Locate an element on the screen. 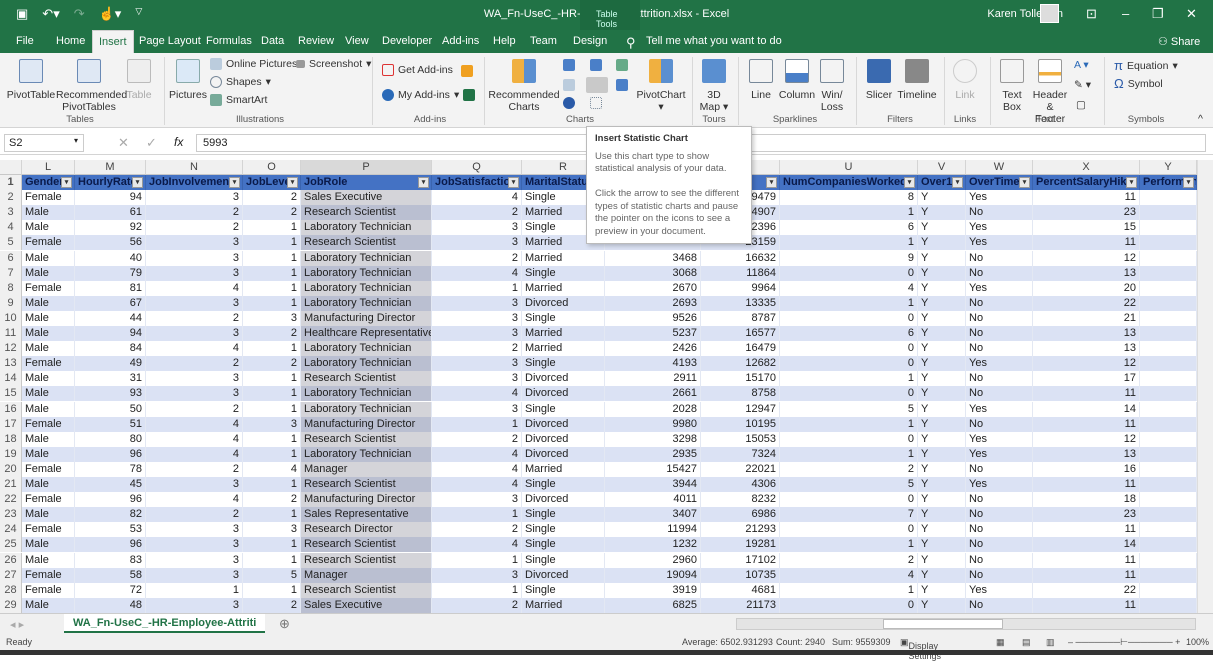 The width and height of the screenshot is (1213, 661). cell: 19281 is located at coordinates (740, 545).